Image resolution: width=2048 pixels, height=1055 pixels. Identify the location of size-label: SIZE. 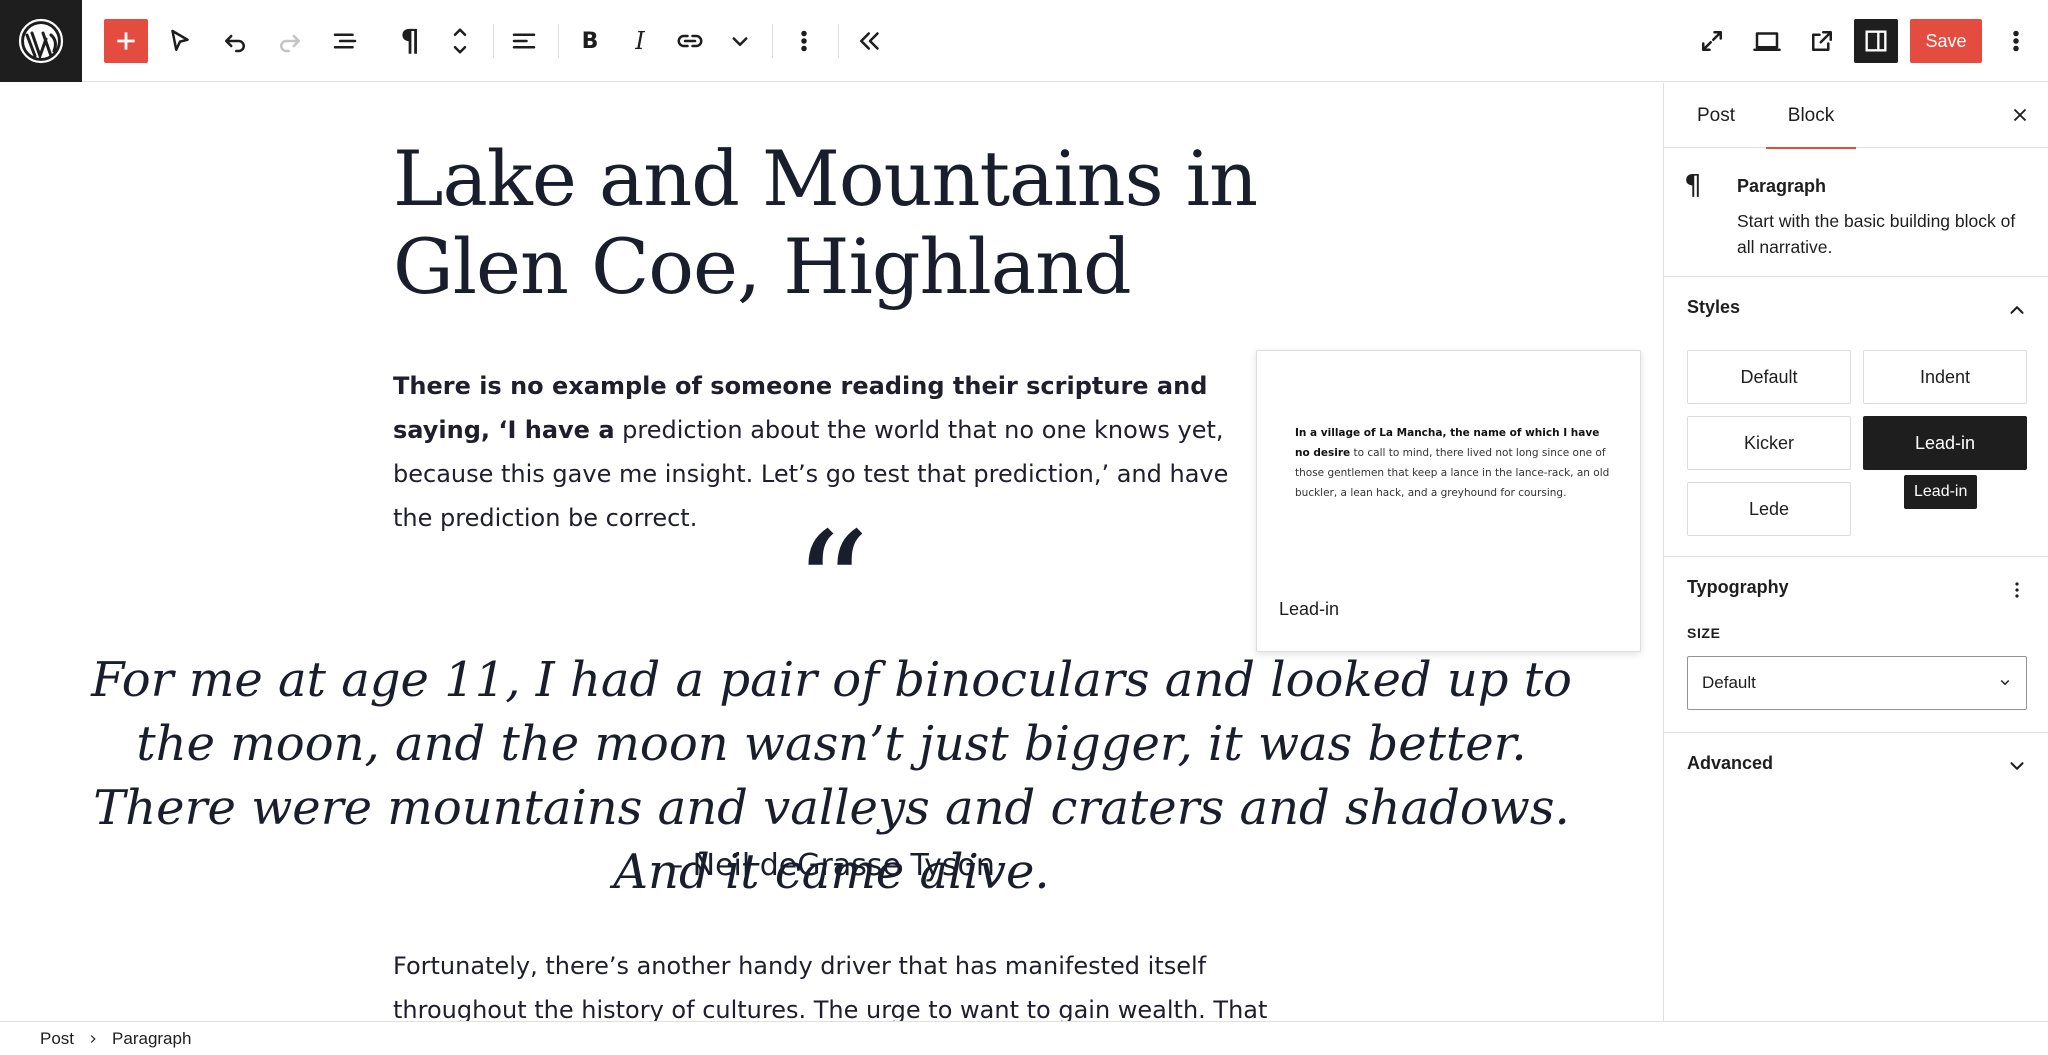
(1704, 633).